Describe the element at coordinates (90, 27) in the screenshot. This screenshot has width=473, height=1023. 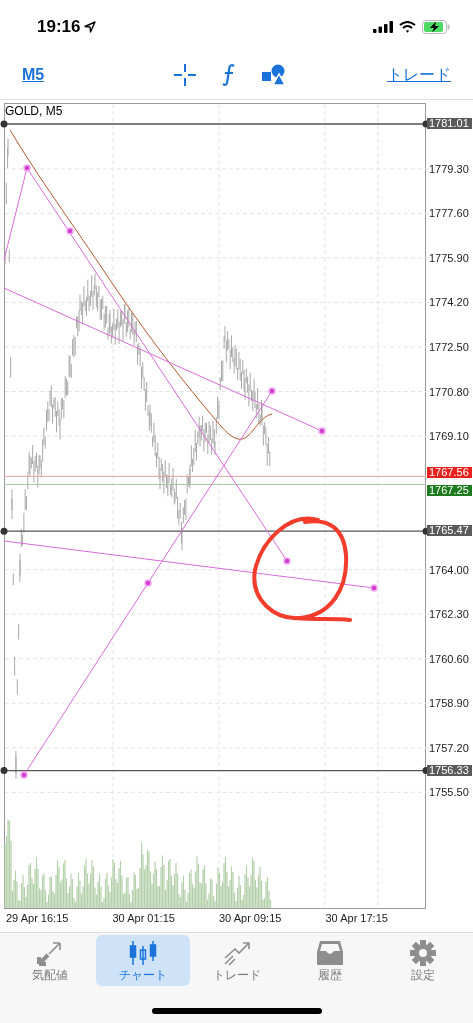
I see `location-arrow-icon` at that location.